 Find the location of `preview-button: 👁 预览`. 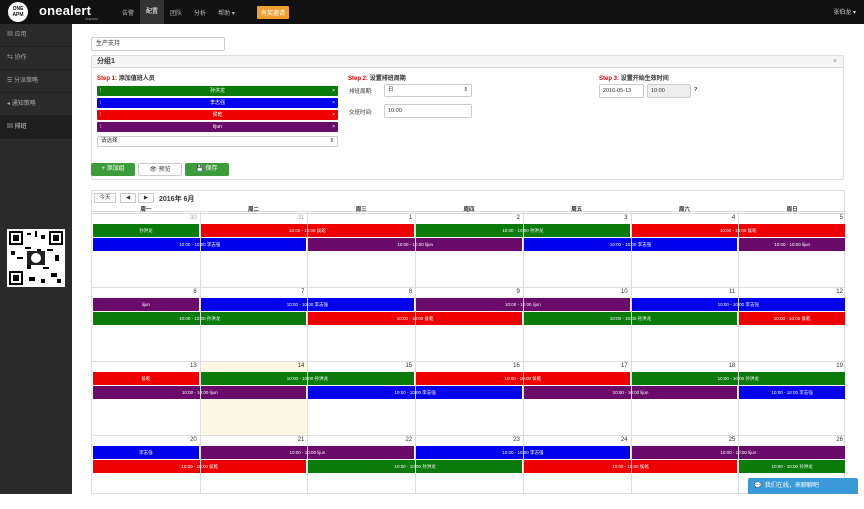

preview-button: 👁 预览 is located at coordinates (160, 169).